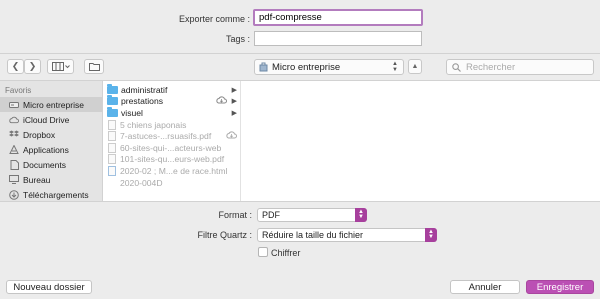 The width and height of the screenshot is (600, 299). Describe the element at coordinates (14, 164) in the screenshot. I see `documents-icon` at that location.